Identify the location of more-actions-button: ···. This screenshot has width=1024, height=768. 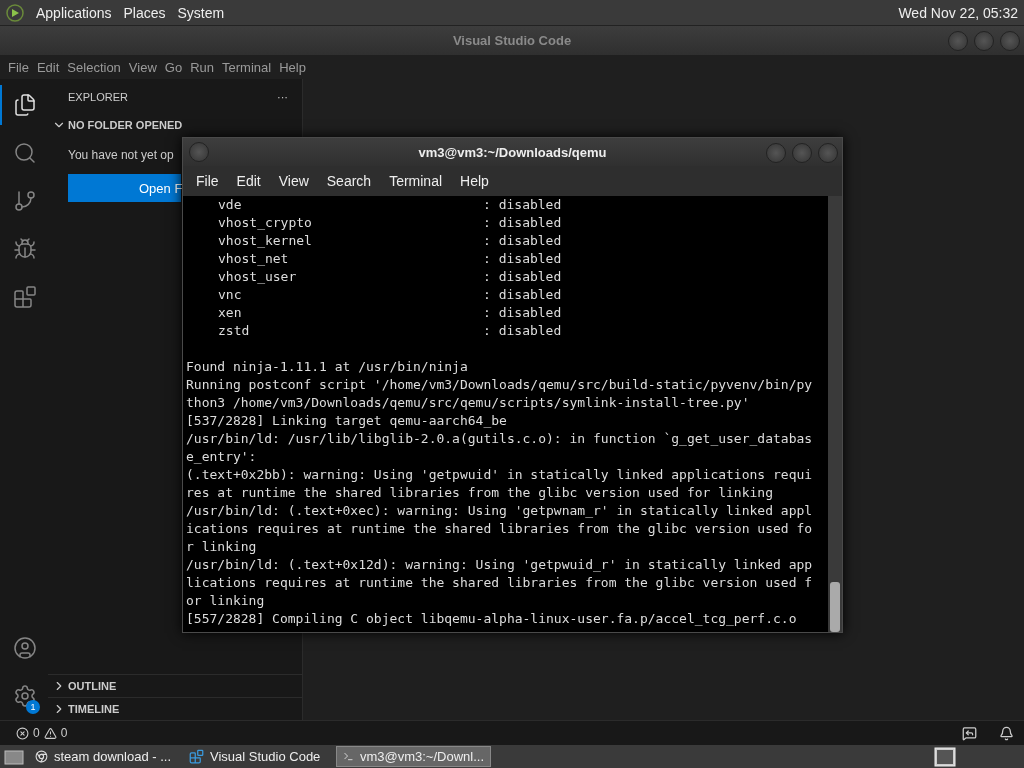
(282, 96).